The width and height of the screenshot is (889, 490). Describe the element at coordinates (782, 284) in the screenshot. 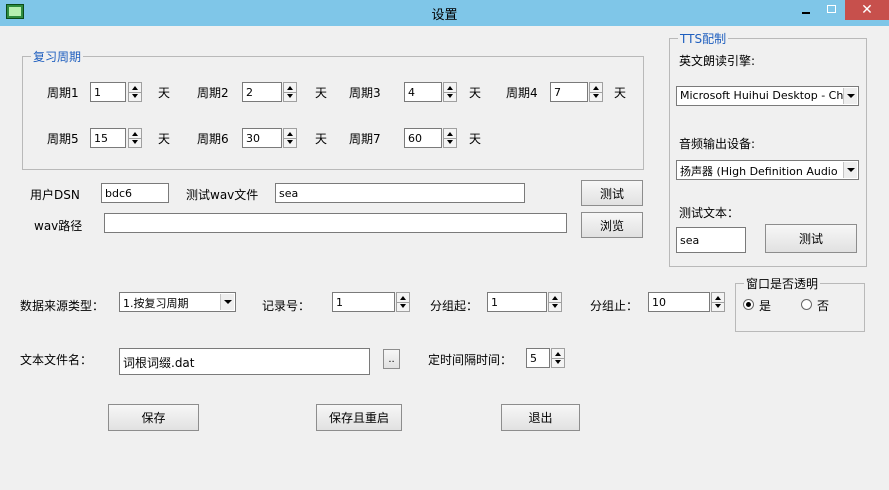

I see `transparency-legend: 窗口是否透明` at that location.